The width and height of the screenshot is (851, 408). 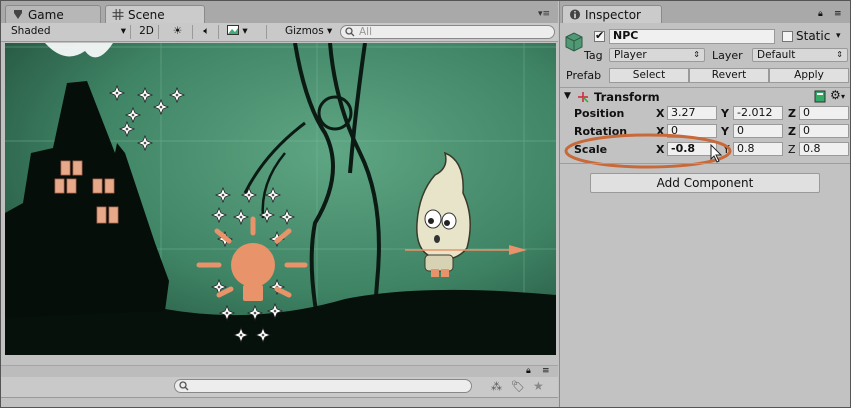 What do you see at coordinates (660, 113) in the screenshot?
I see `position-x-axis-label: X` at bounding box center [660, 113].